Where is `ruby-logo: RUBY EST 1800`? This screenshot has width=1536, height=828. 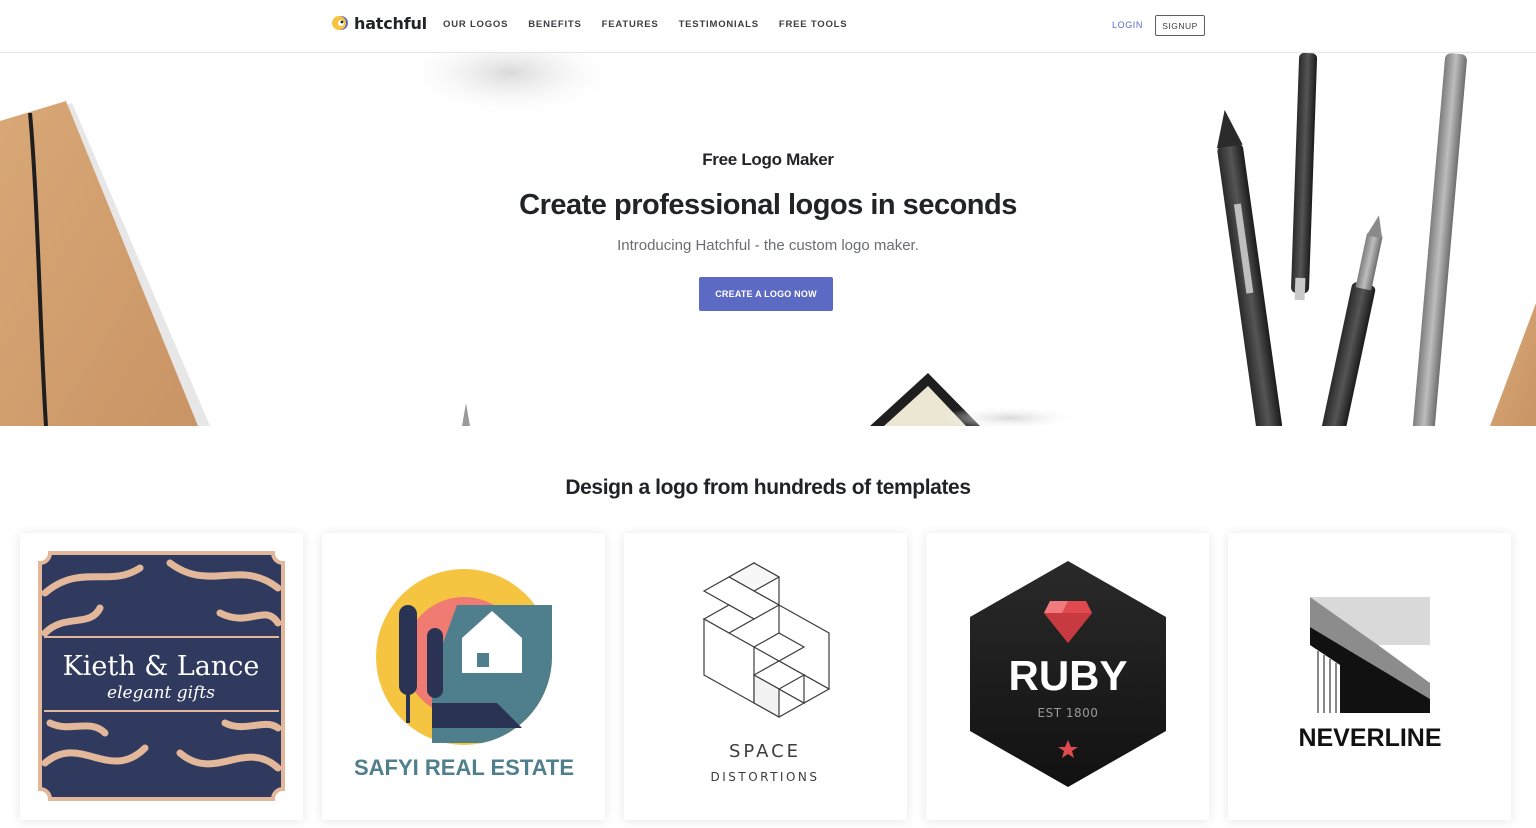 ruby-logo: RUBY EST 1800 is located at coordinates (1068, 674).